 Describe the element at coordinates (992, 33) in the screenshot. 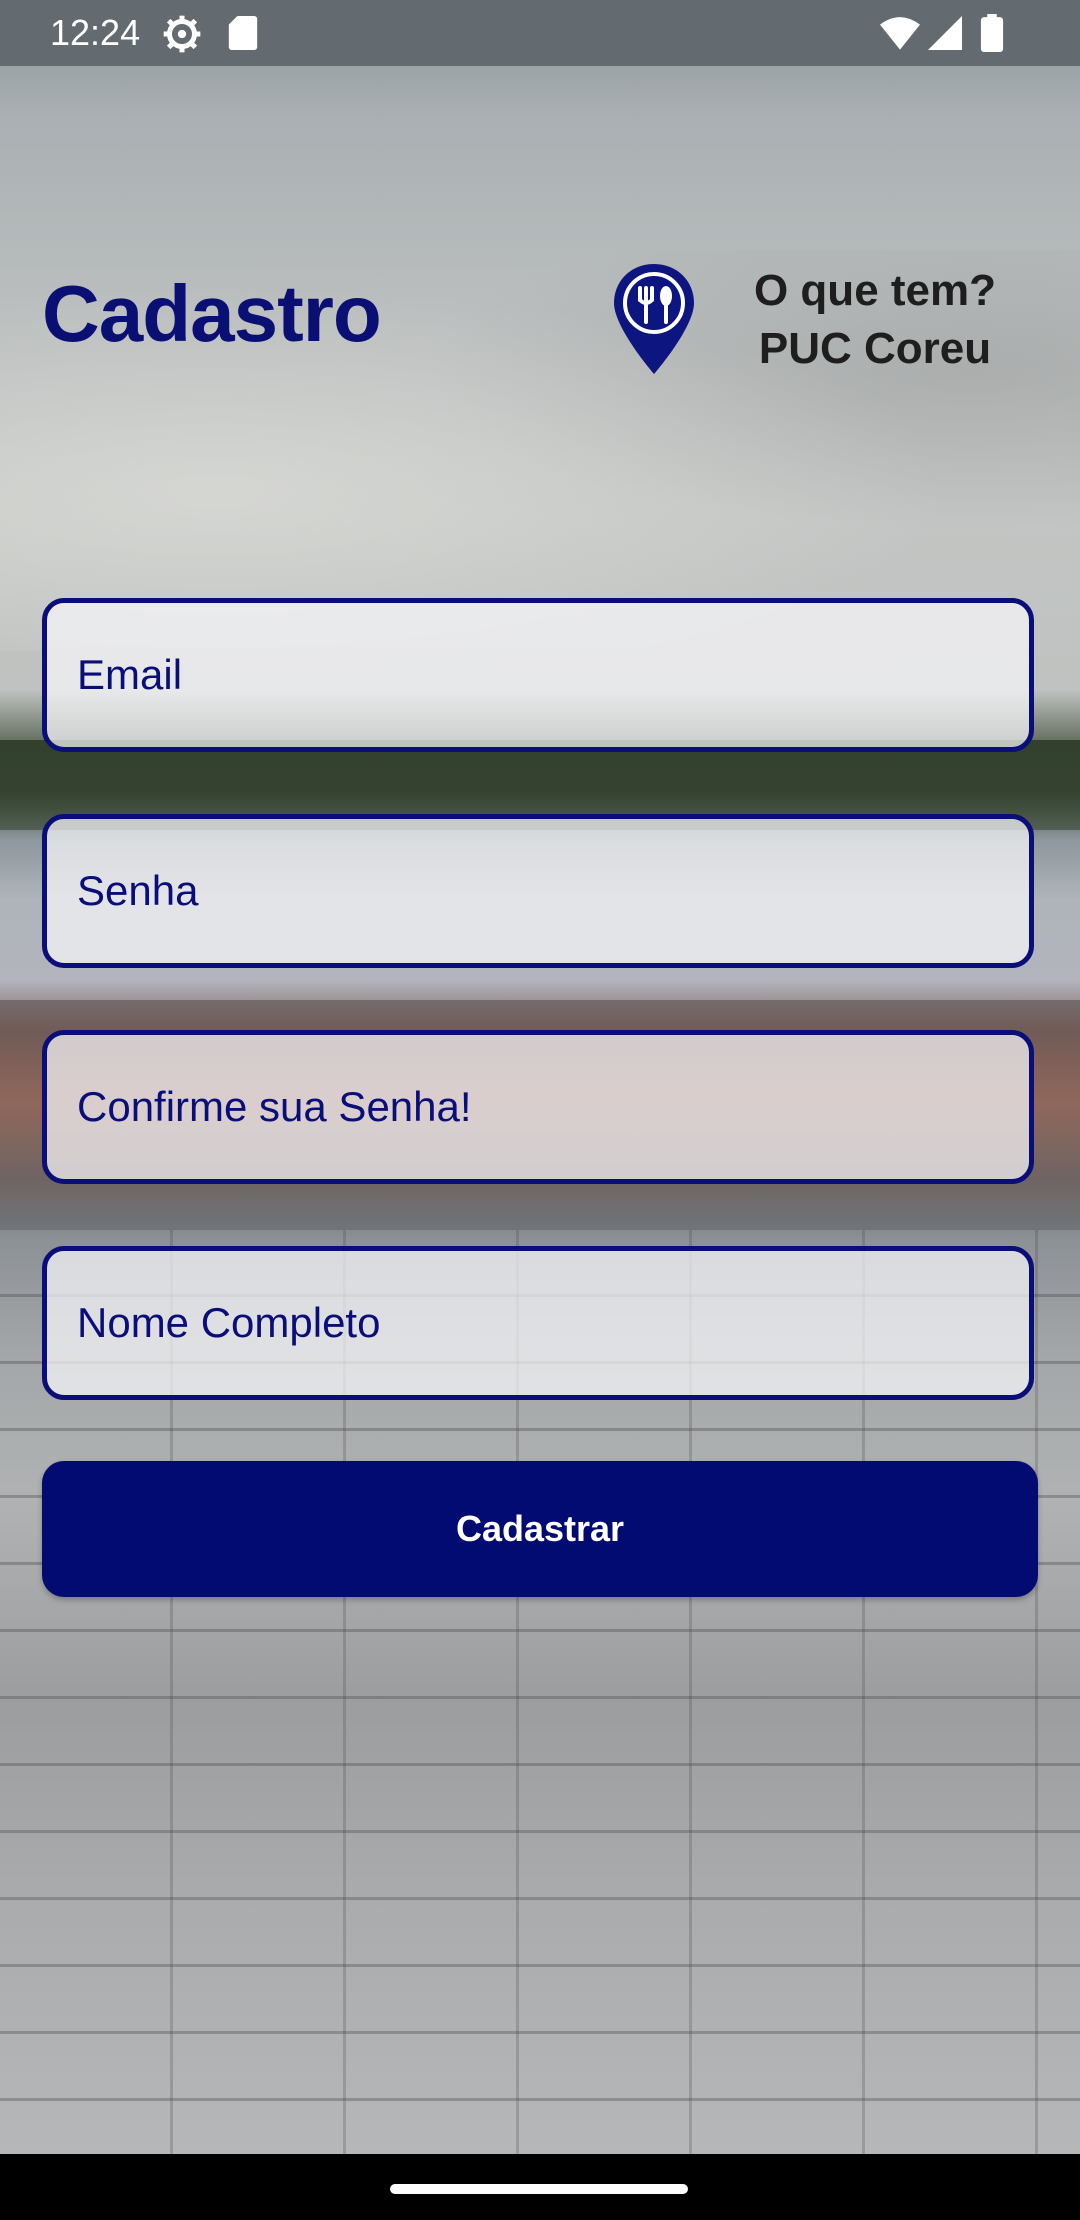

I see `battery-icon` at that location.